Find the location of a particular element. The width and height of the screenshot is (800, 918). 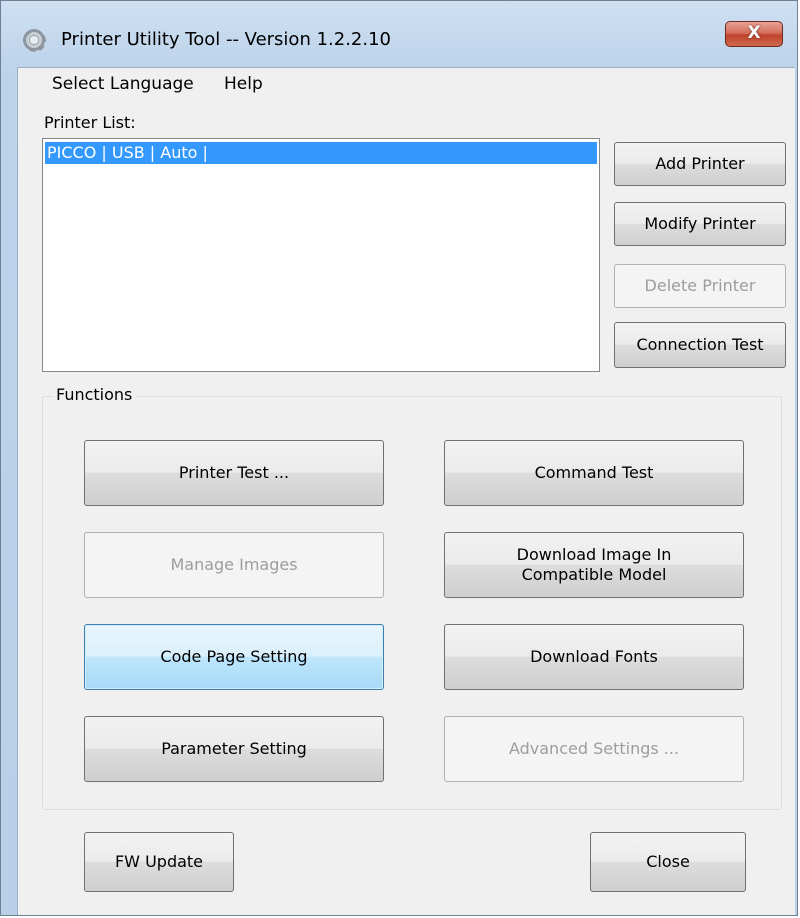

functions-group-title: Functions is located at coordinates (94, 394).